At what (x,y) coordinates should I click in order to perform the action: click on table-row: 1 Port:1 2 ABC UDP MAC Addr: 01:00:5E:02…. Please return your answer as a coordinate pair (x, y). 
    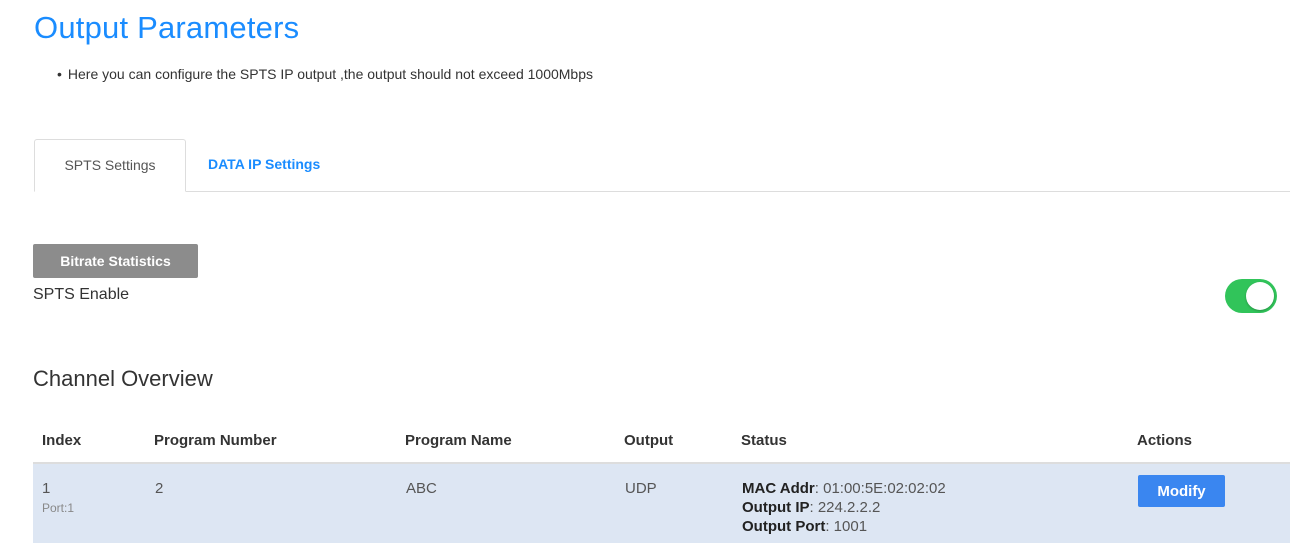
    Looking at the image, I should click on (661, 503).